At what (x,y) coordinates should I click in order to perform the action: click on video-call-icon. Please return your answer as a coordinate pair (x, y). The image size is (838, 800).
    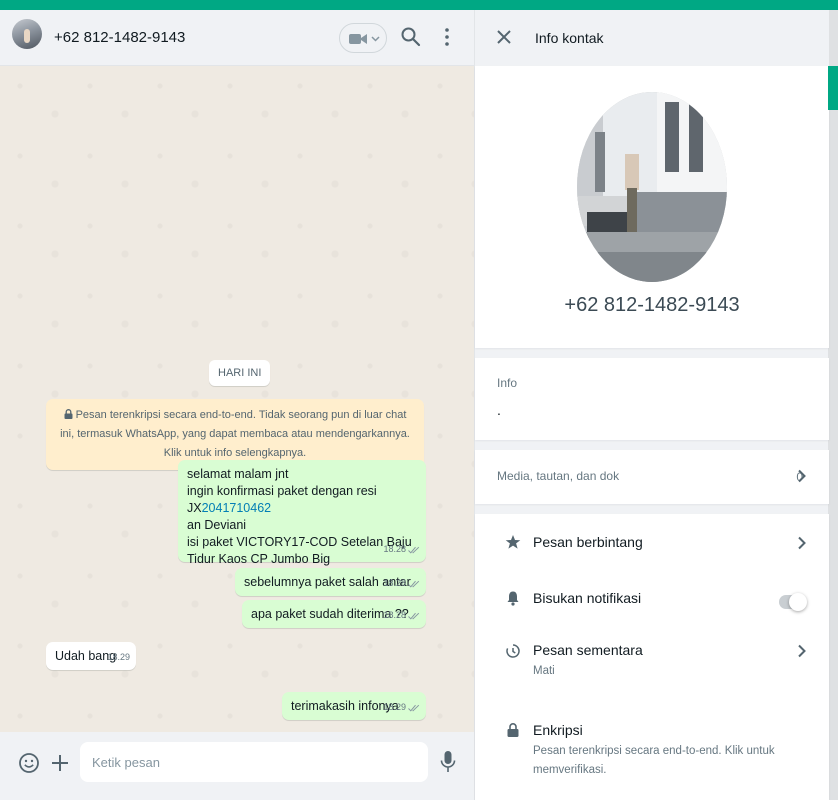
    Looking at the image, I should click on (358, 39).